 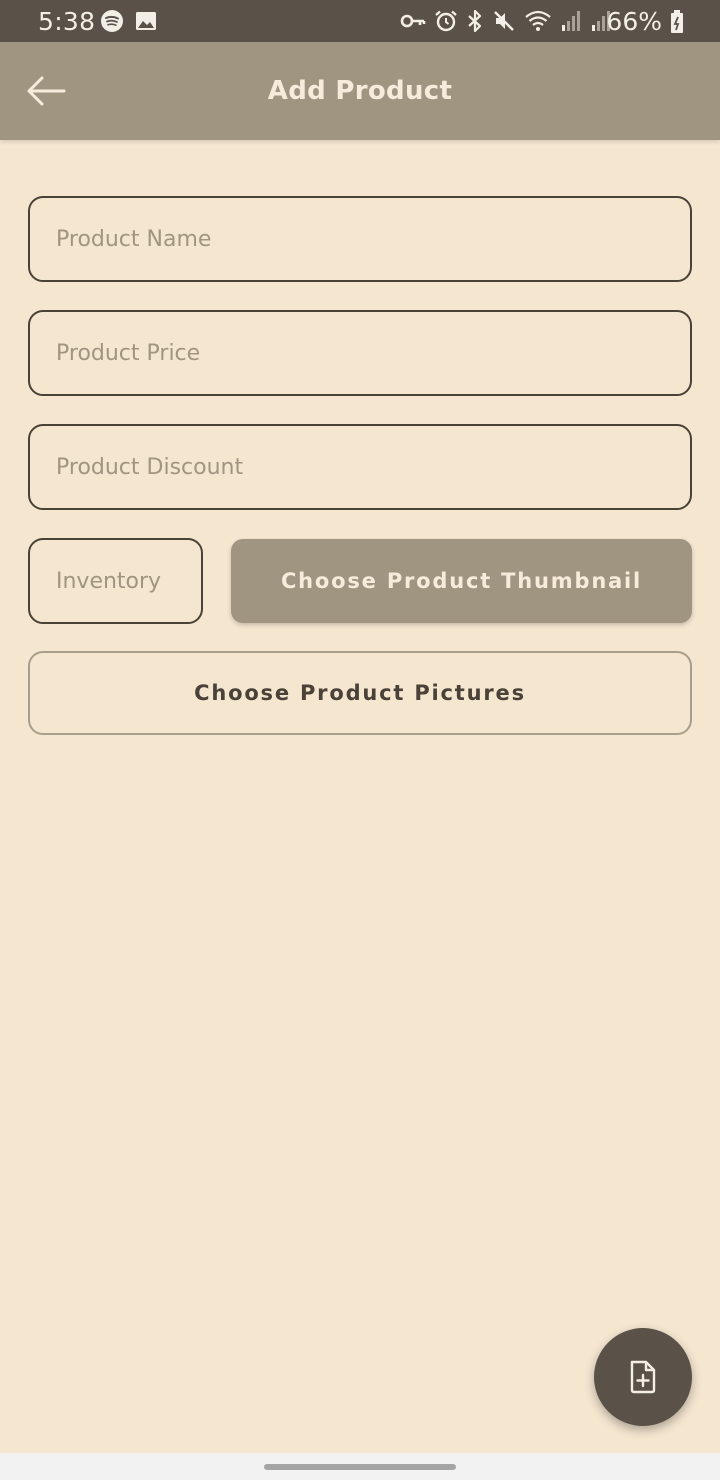 I want to click on product-name-field, so click(x=360, y=239).